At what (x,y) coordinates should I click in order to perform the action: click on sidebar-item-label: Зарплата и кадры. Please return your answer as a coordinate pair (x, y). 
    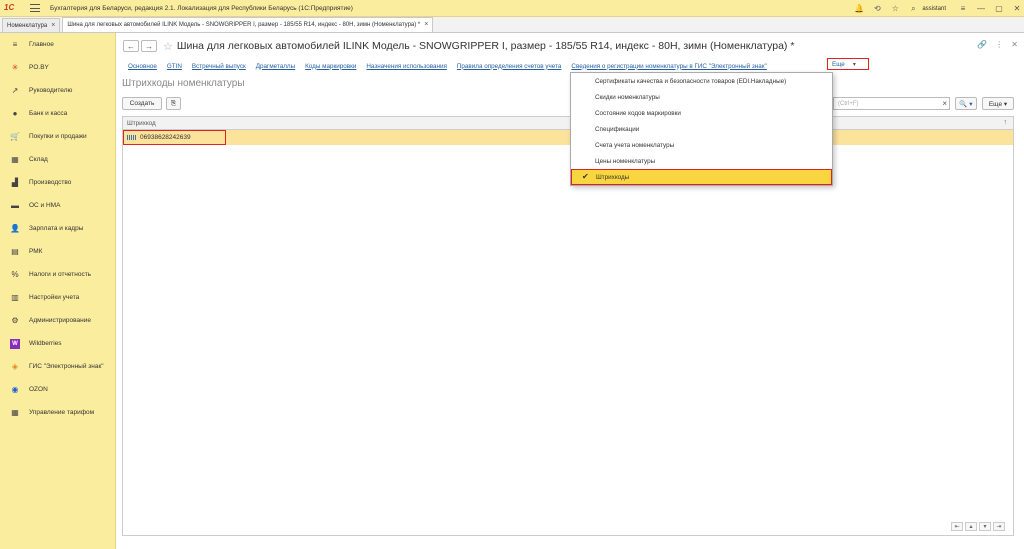
    Looking at the image, I should click on (56, 228).